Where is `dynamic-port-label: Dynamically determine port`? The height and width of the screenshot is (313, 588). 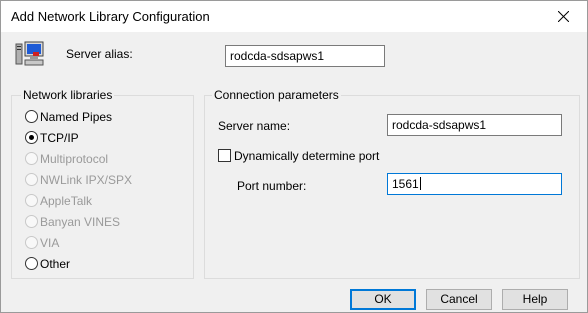
dynamic-port-label: Dynamically determine port is located at coordinates (306, 156).